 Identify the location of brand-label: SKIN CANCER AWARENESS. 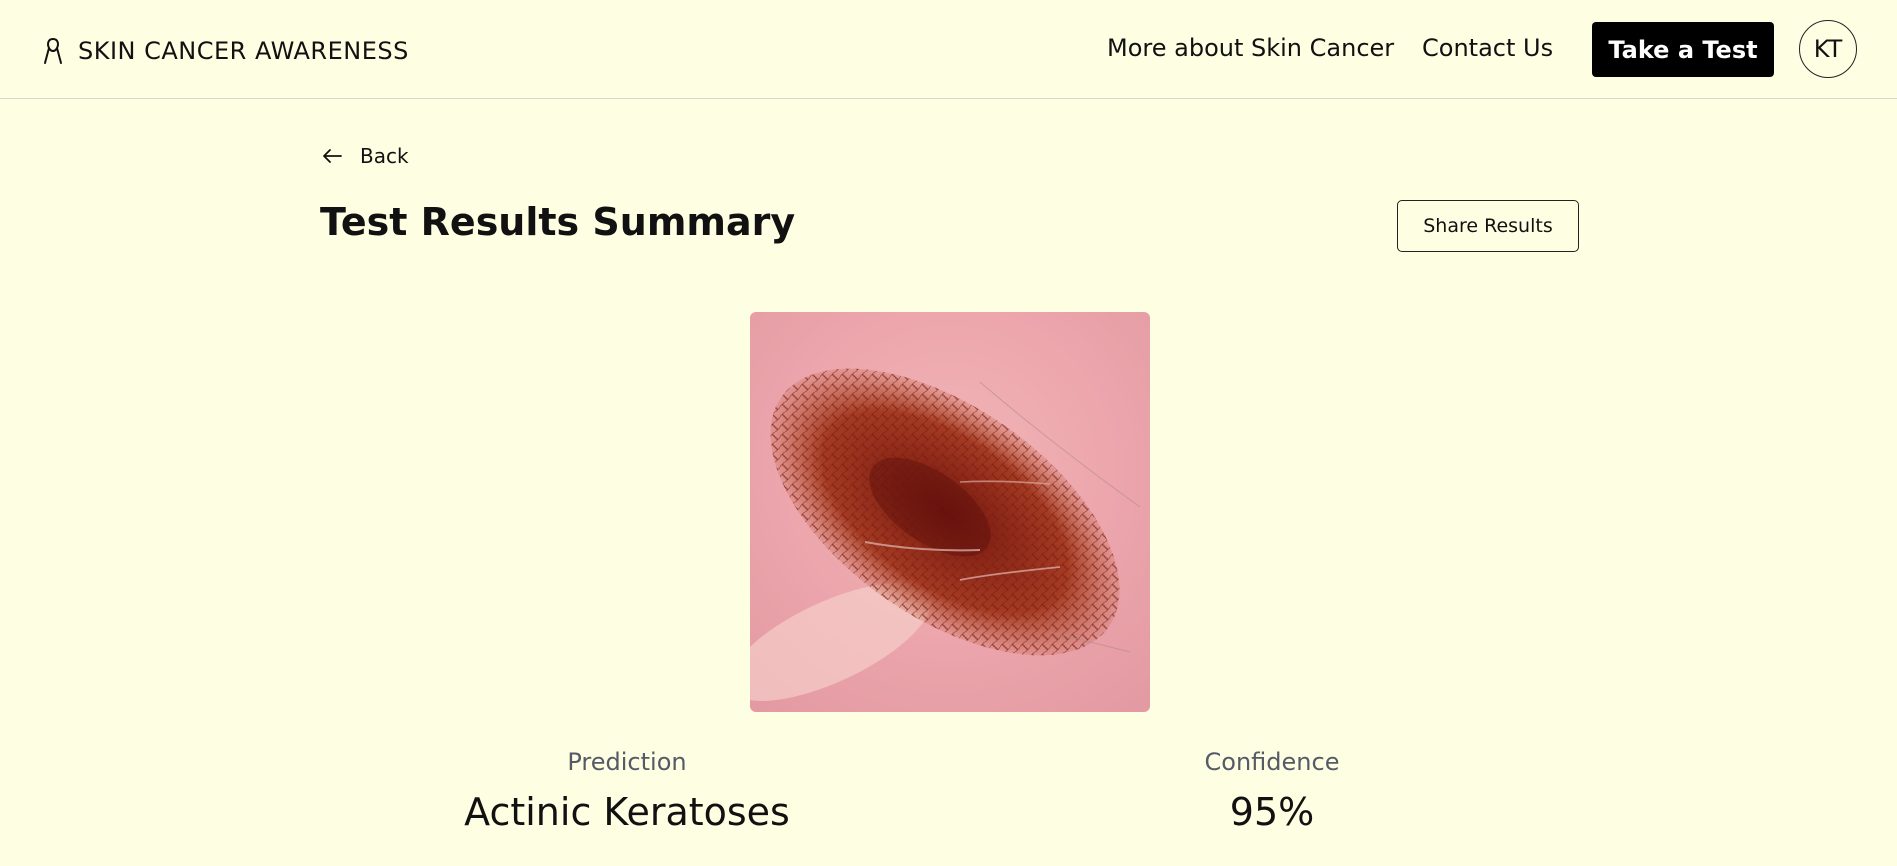
(243, 51).